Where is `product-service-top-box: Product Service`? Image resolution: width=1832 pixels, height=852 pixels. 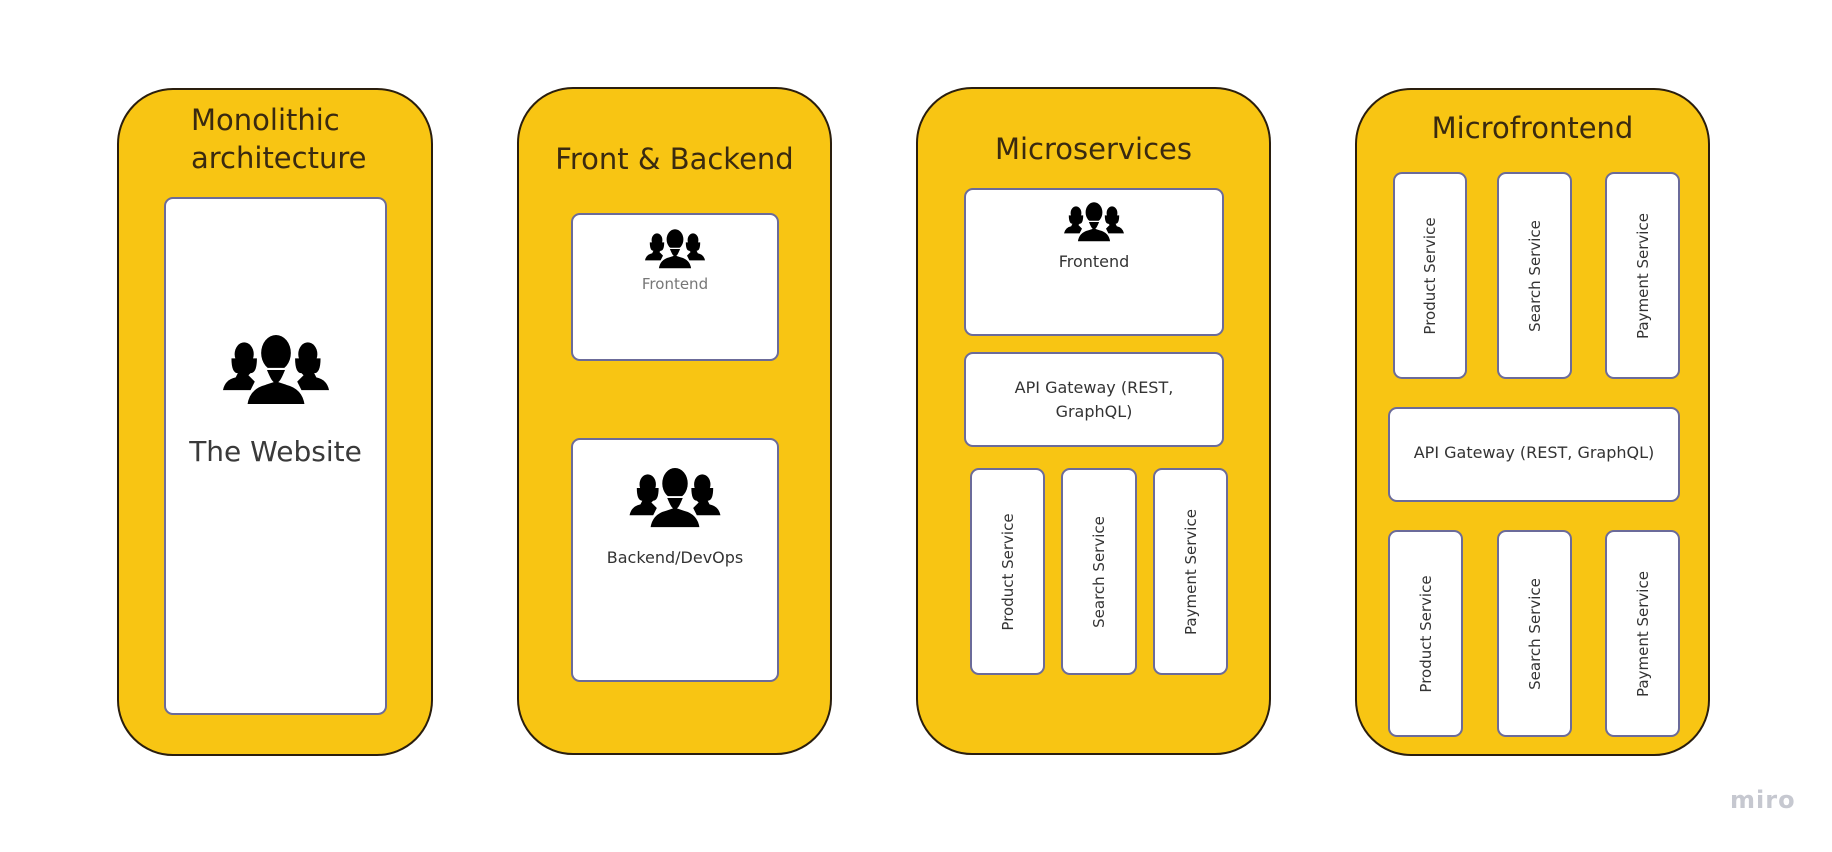 product-service-top-box: Product Service is located at coordinates (1430, 275).